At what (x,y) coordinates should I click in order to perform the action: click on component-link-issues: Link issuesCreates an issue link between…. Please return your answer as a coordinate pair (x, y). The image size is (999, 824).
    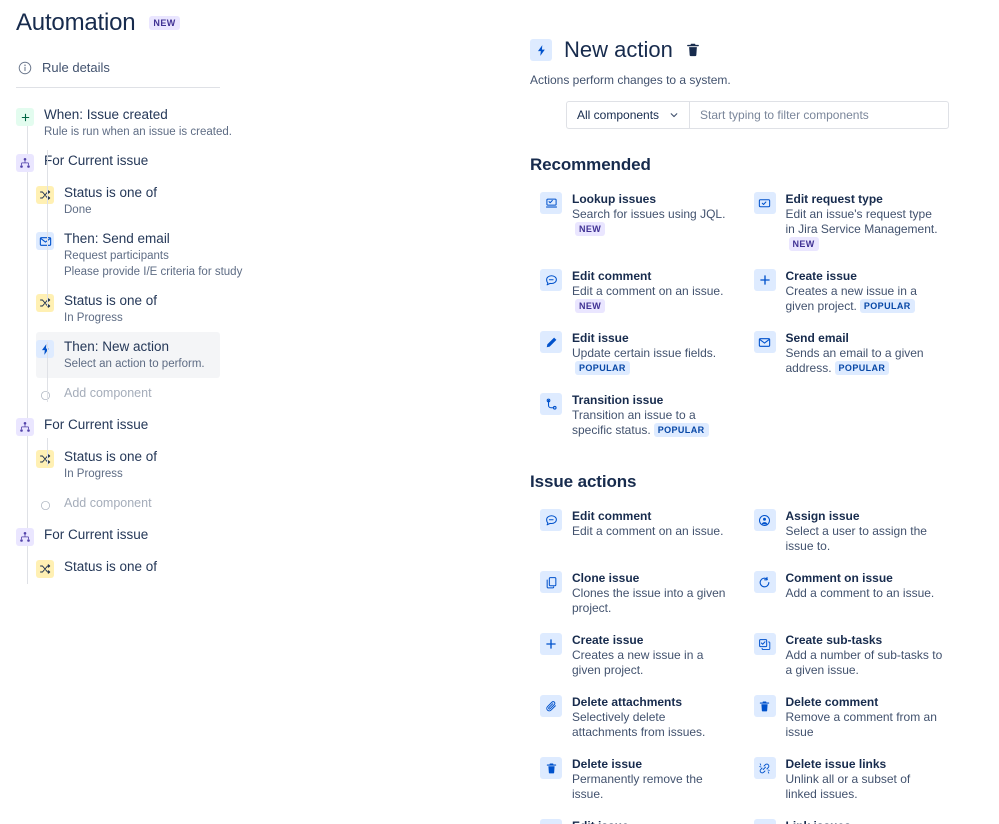
    Looking at the image, I should click on (847, 817).